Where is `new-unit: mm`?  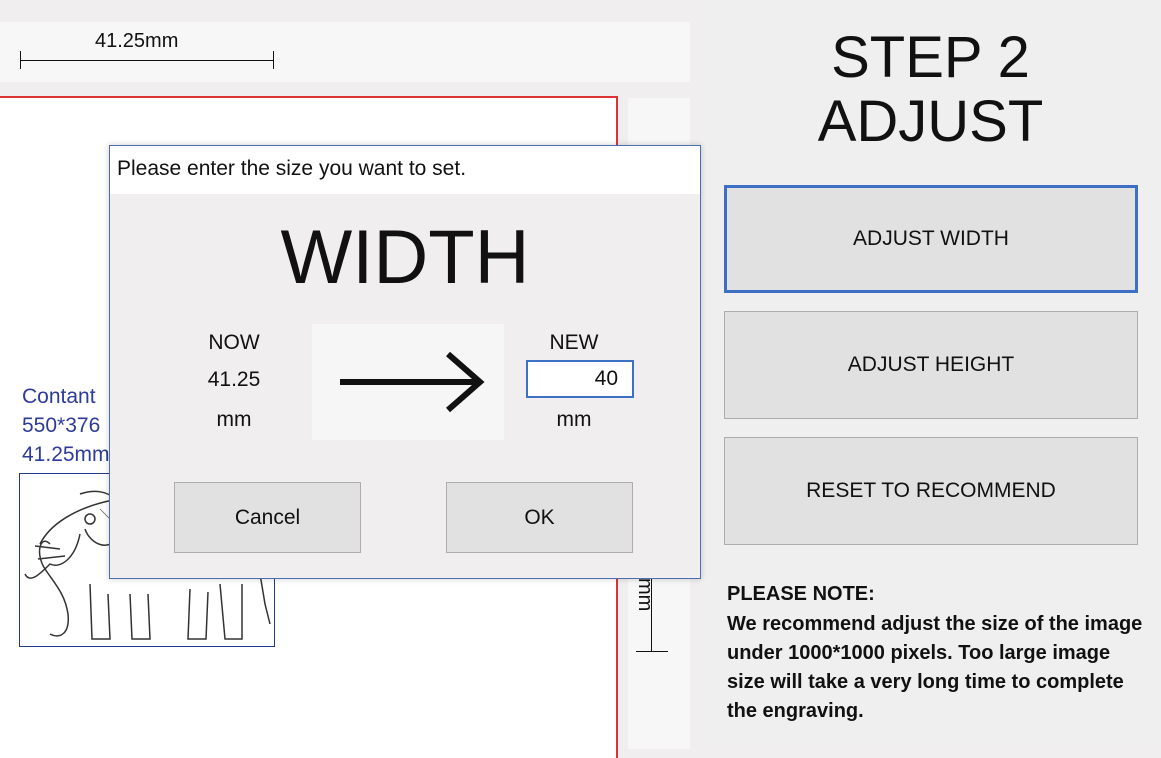 new-unit: mm is located at coordinates (574, 419).